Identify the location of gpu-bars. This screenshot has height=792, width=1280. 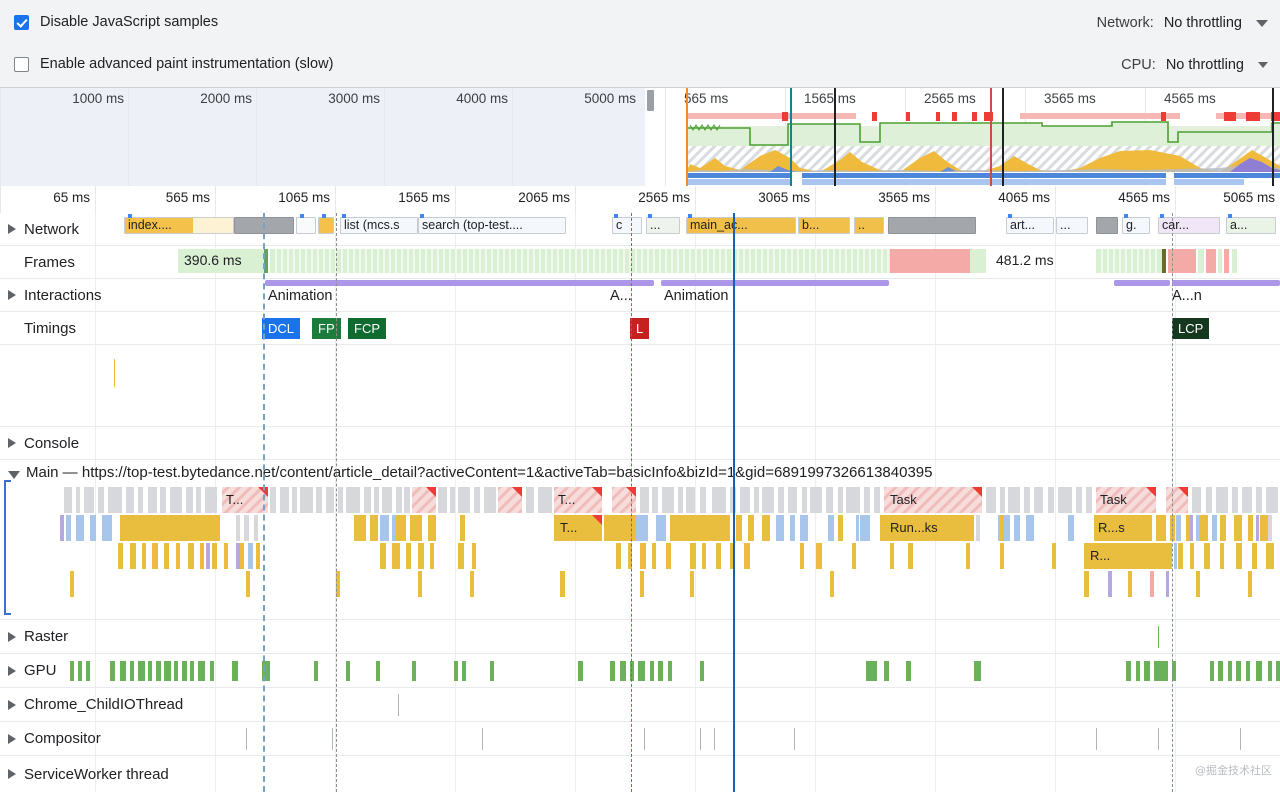
(675, 671).